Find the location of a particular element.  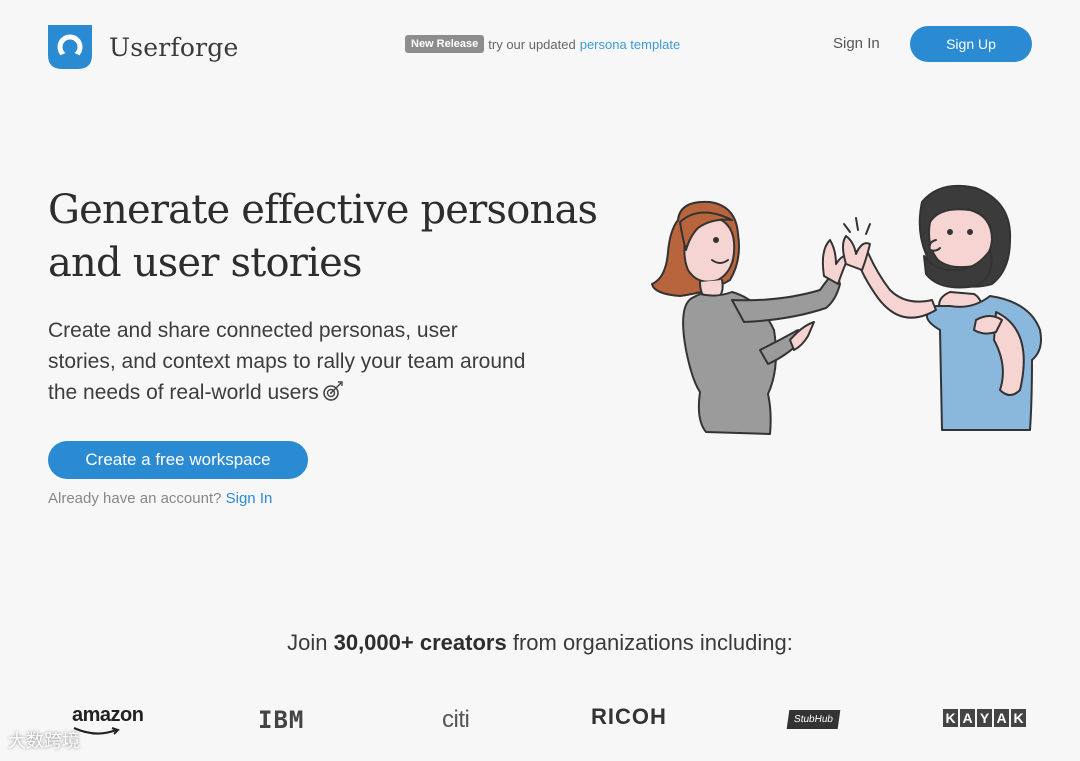

creators-label: creators is located at coordinates (463, 642).